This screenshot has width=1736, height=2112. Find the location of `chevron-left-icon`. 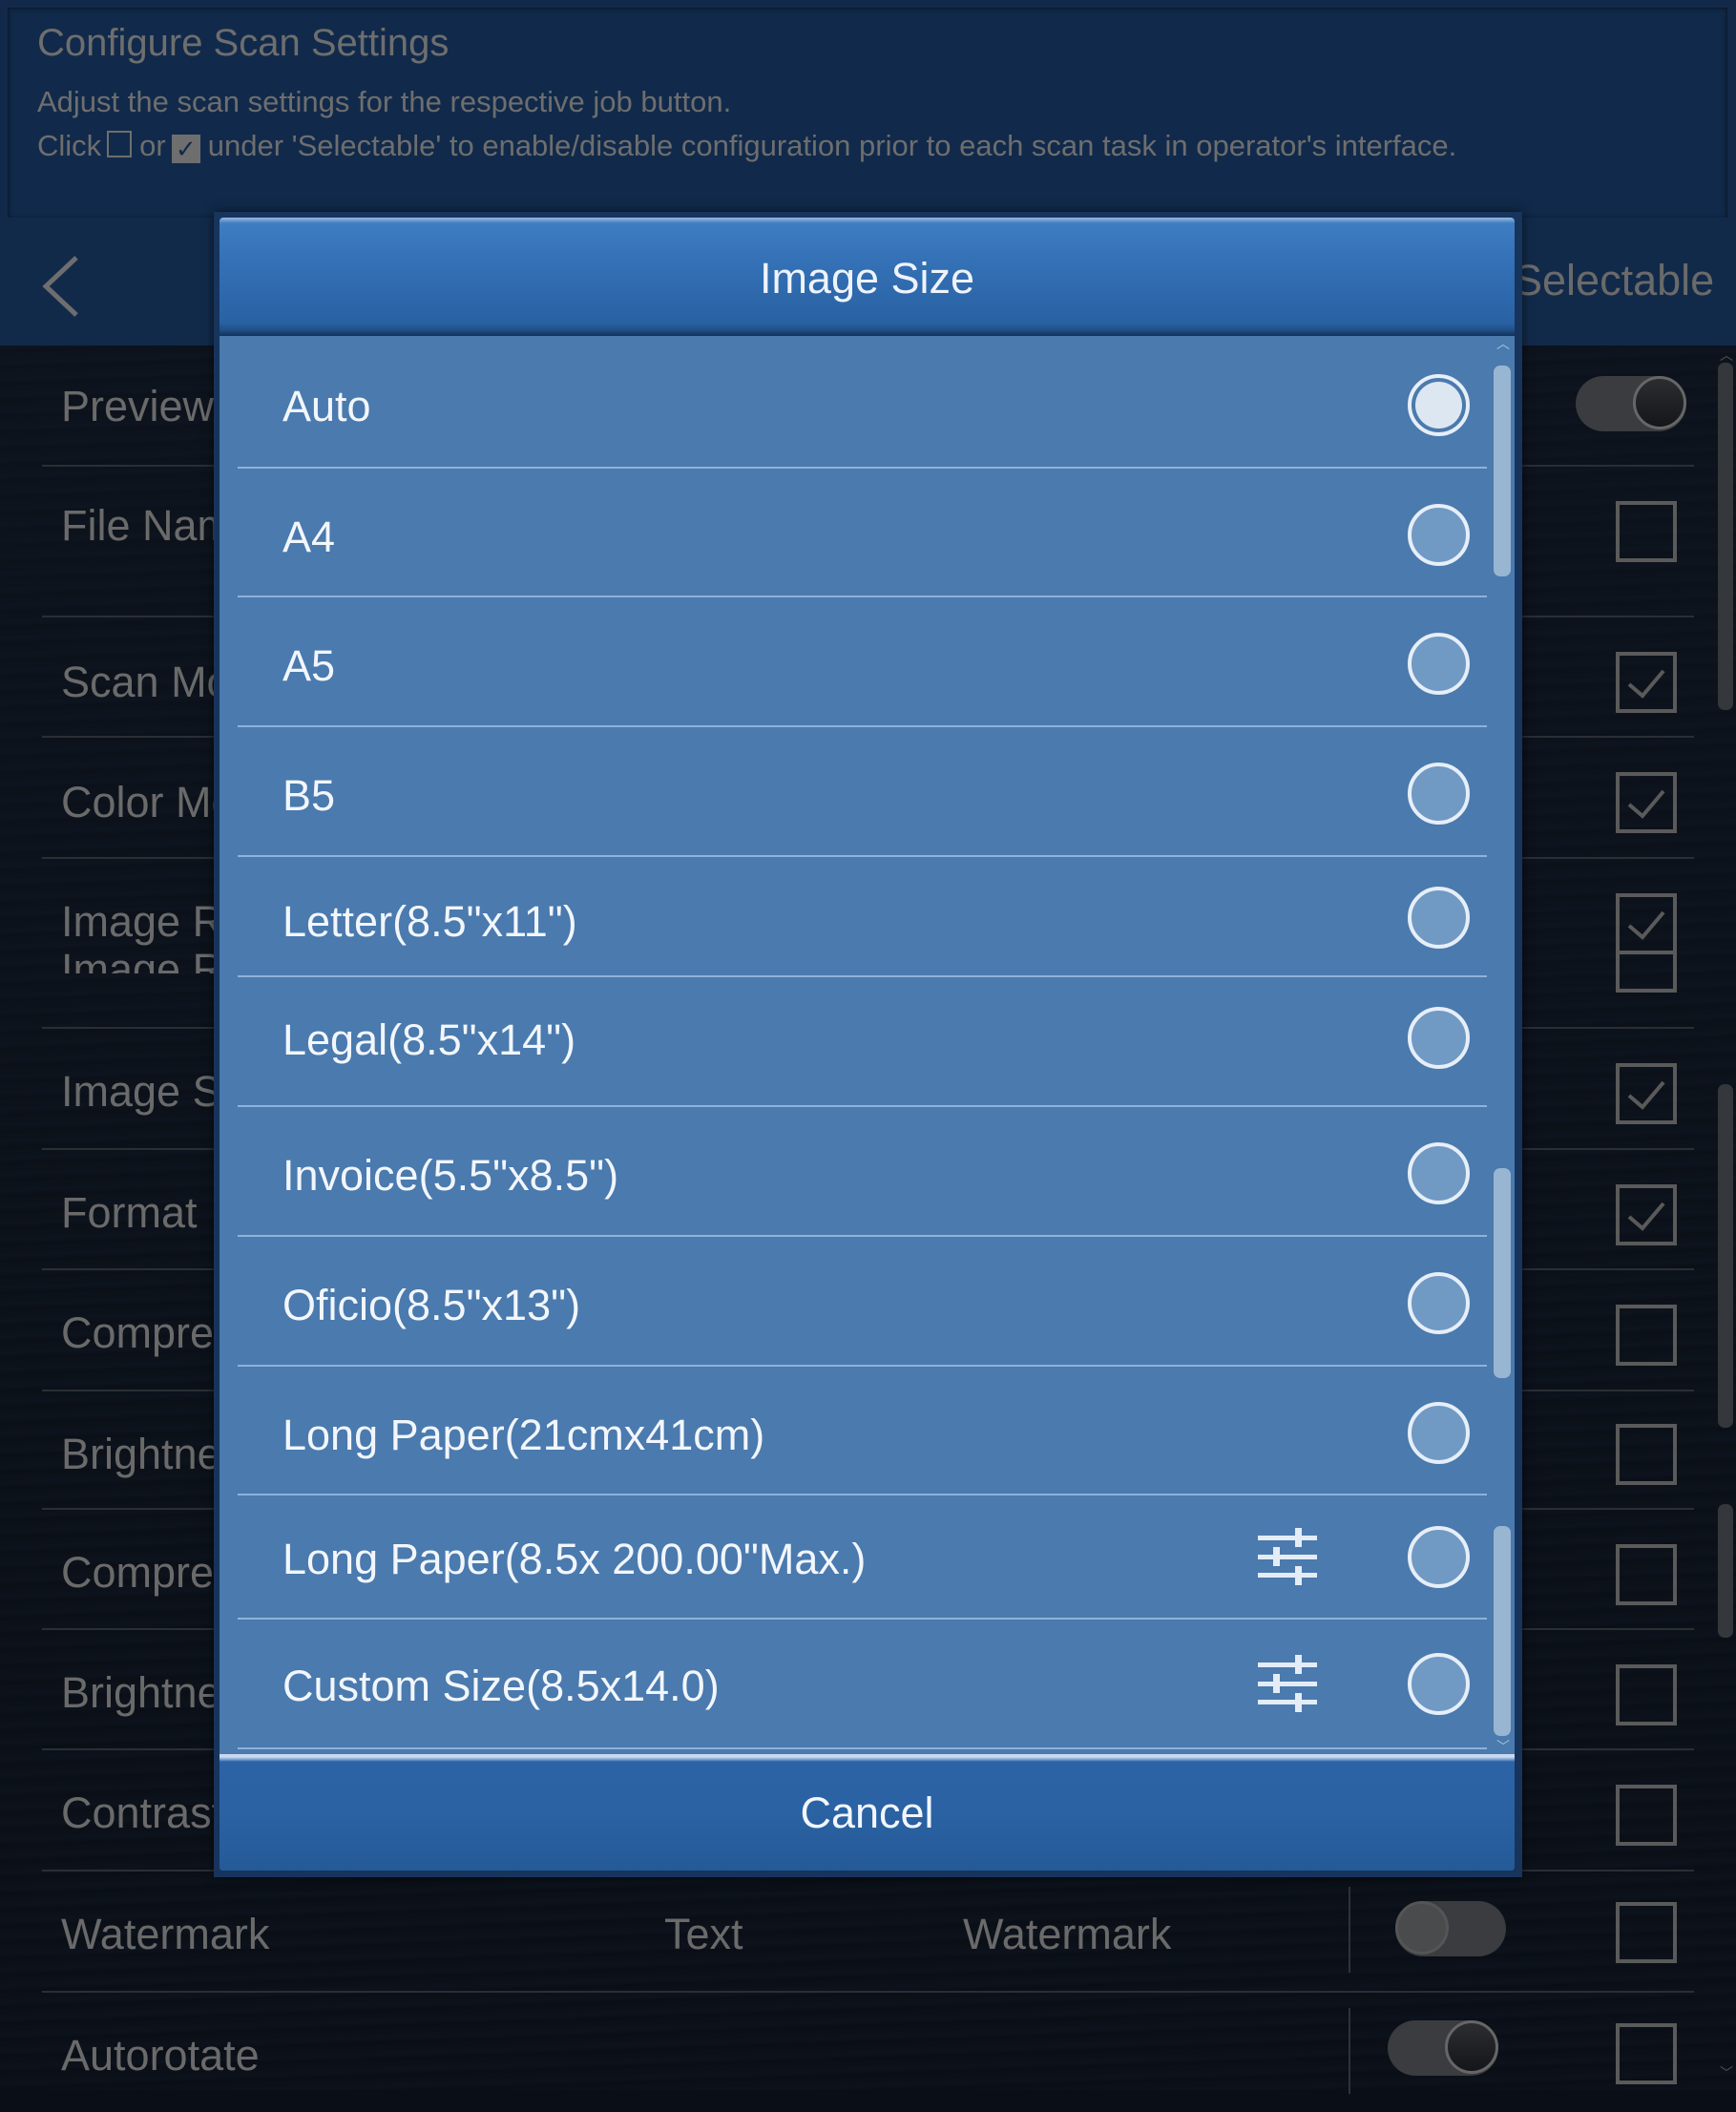

chevron-left-icon is located at coordinates (60, 286).